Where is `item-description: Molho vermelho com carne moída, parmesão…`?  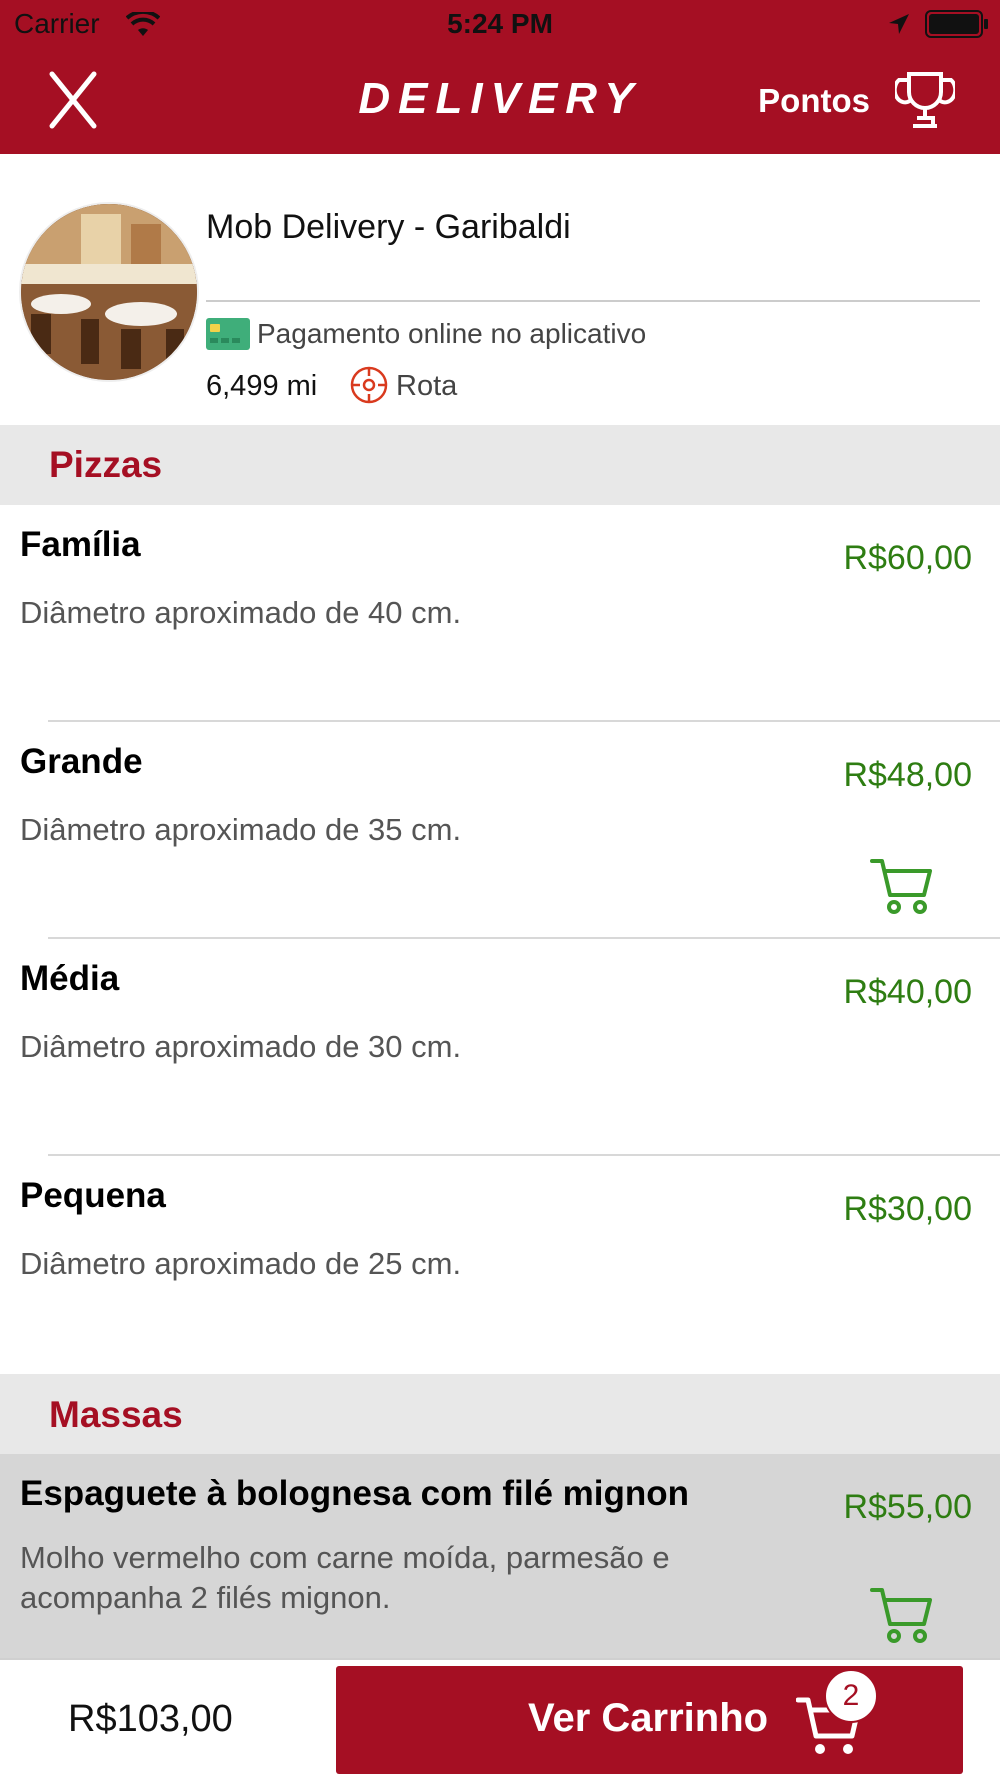 item-description: Molho vermelho com carne moída, parmesão… is located at coordinates (345, 1577).